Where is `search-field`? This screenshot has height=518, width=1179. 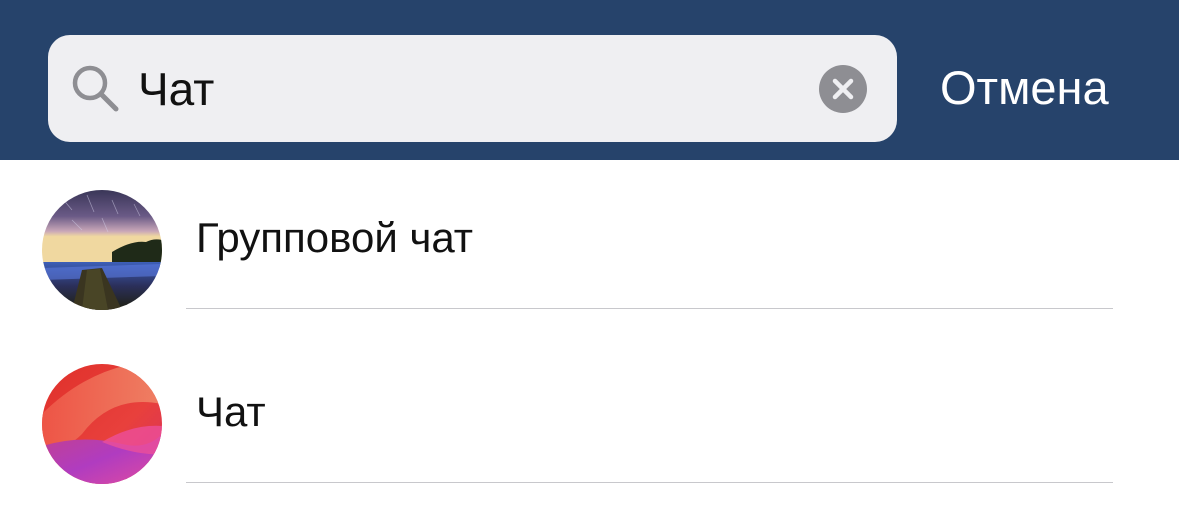
search-field is located at coordinates (472, 88).